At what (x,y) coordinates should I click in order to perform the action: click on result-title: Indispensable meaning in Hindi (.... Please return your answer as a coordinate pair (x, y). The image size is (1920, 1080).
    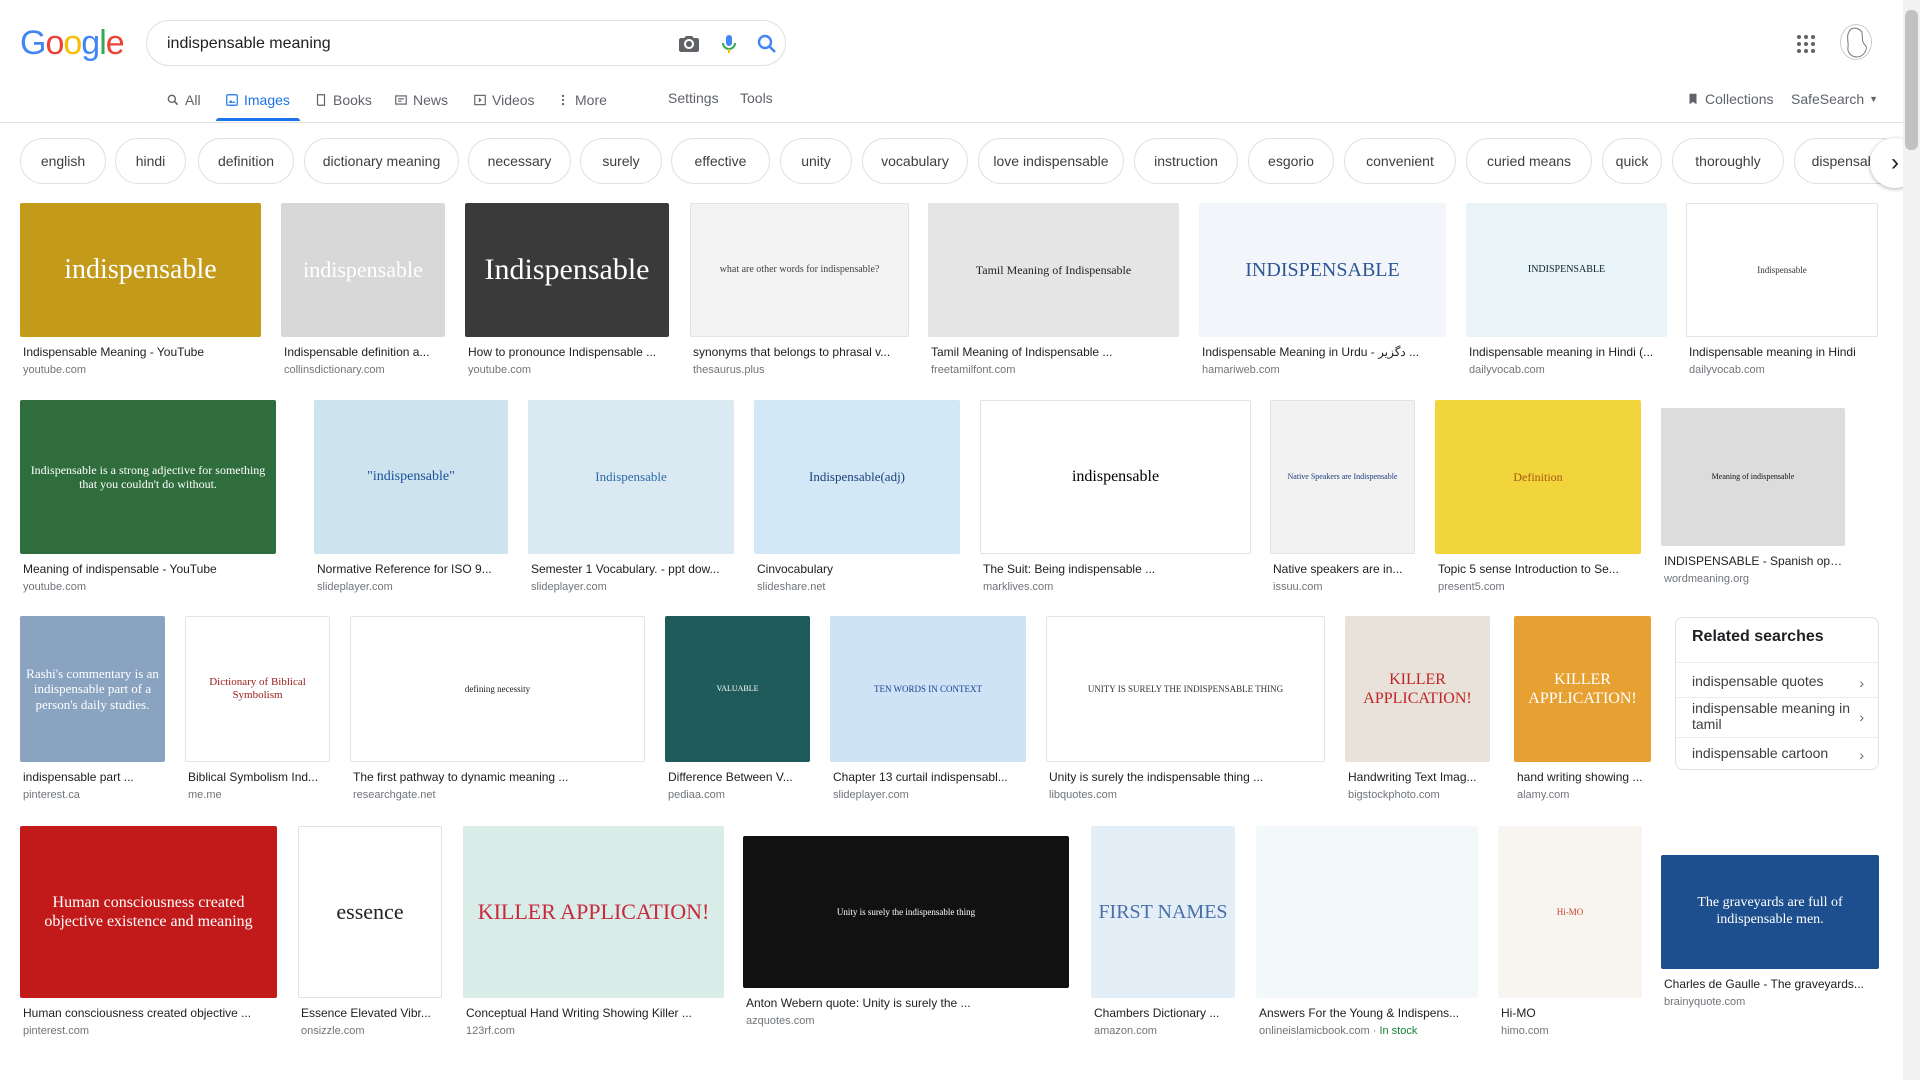
    Looking at the image, I should click on (1567, 352).